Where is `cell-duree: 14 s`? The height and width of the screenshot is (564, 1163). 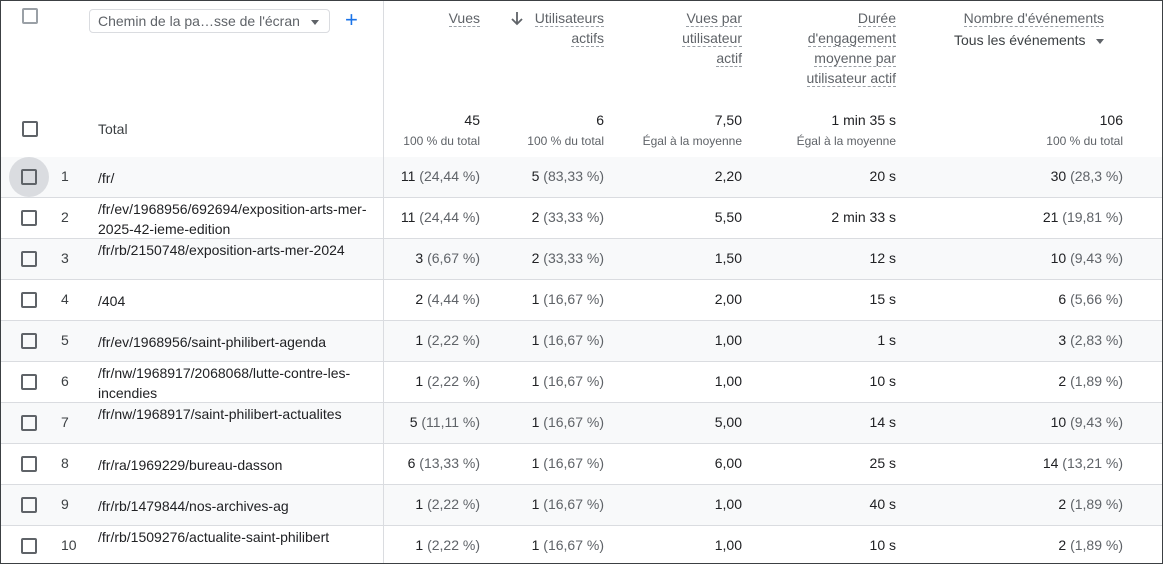 cell-duree: 14 s is located at coordinates (882, 422).